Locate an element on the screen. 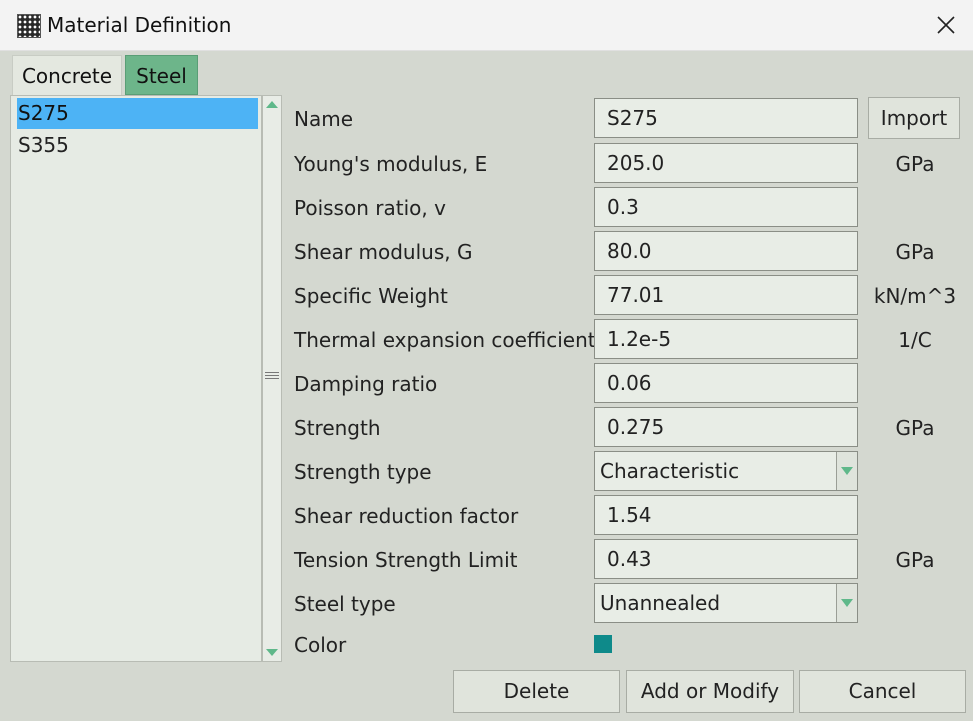 This screenshot has height=721, width=973. strength-field is located at coordinates (726, 427).